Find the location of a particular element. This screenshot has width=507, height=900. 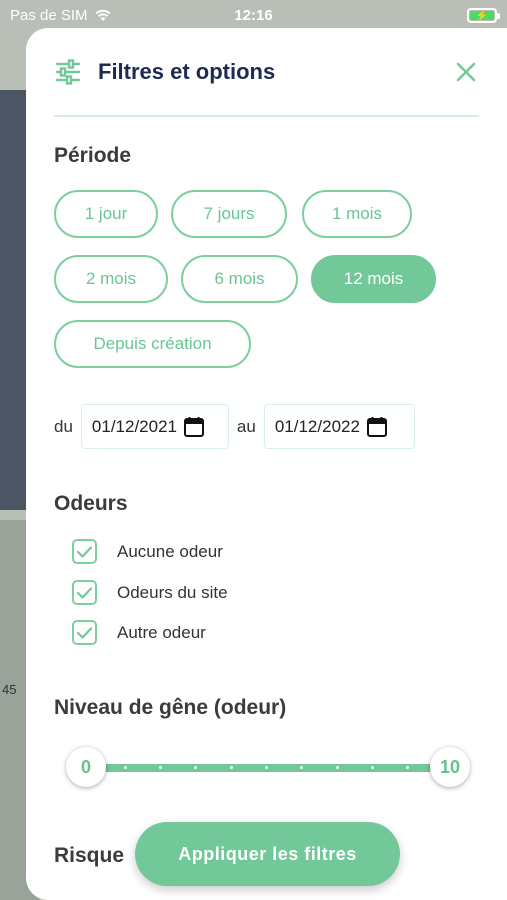

gene-title: Niveau de gêne (odeur) is located at coordinates (170, 707).